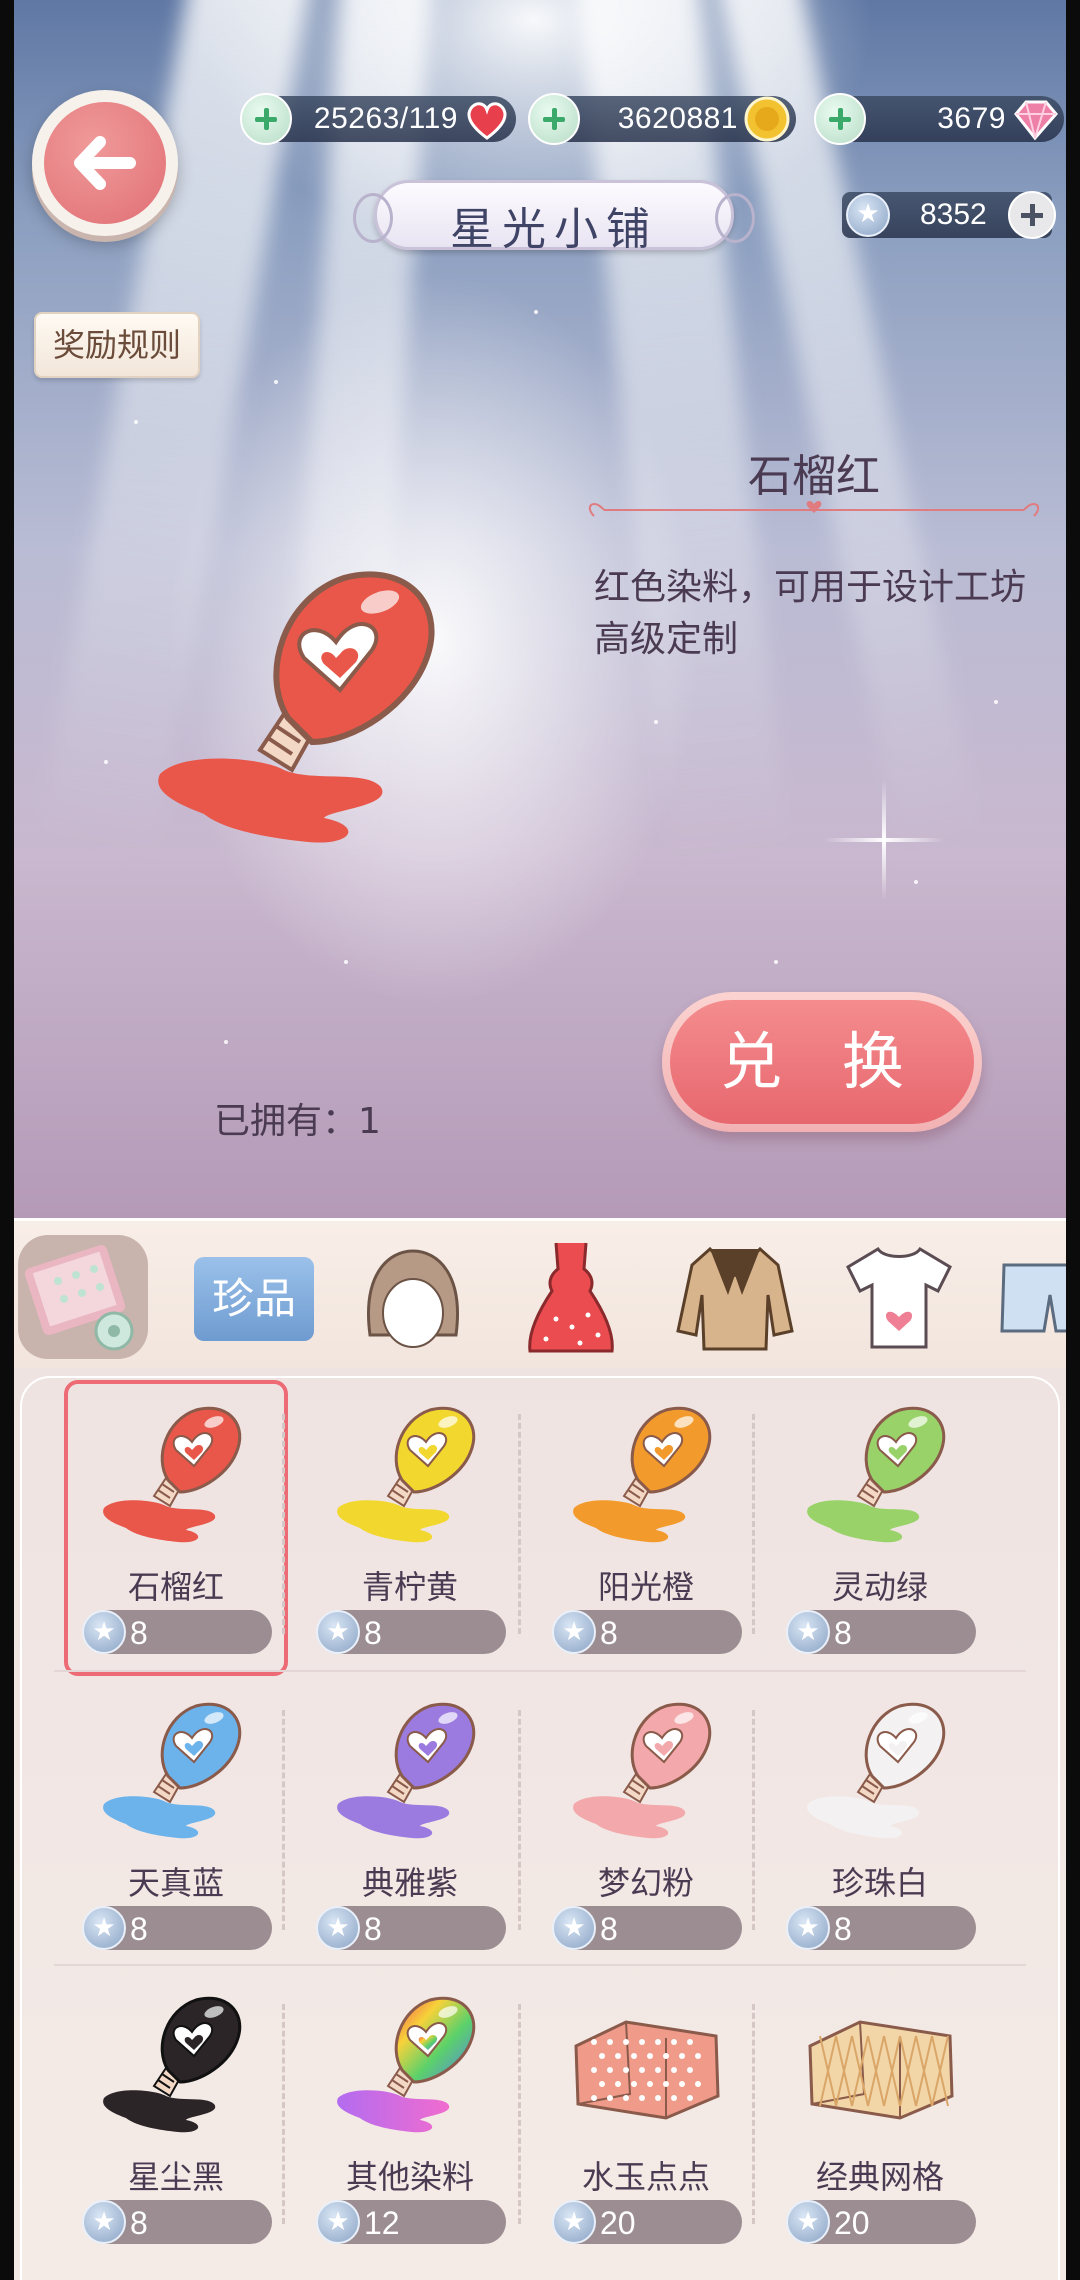 The width and height of the screenshot is (1080, 2280). What do you see at coordinates (822, 1062) in the screenshot?
I see `exchange-button: 兑 换` at bounding box center [822, 1062].